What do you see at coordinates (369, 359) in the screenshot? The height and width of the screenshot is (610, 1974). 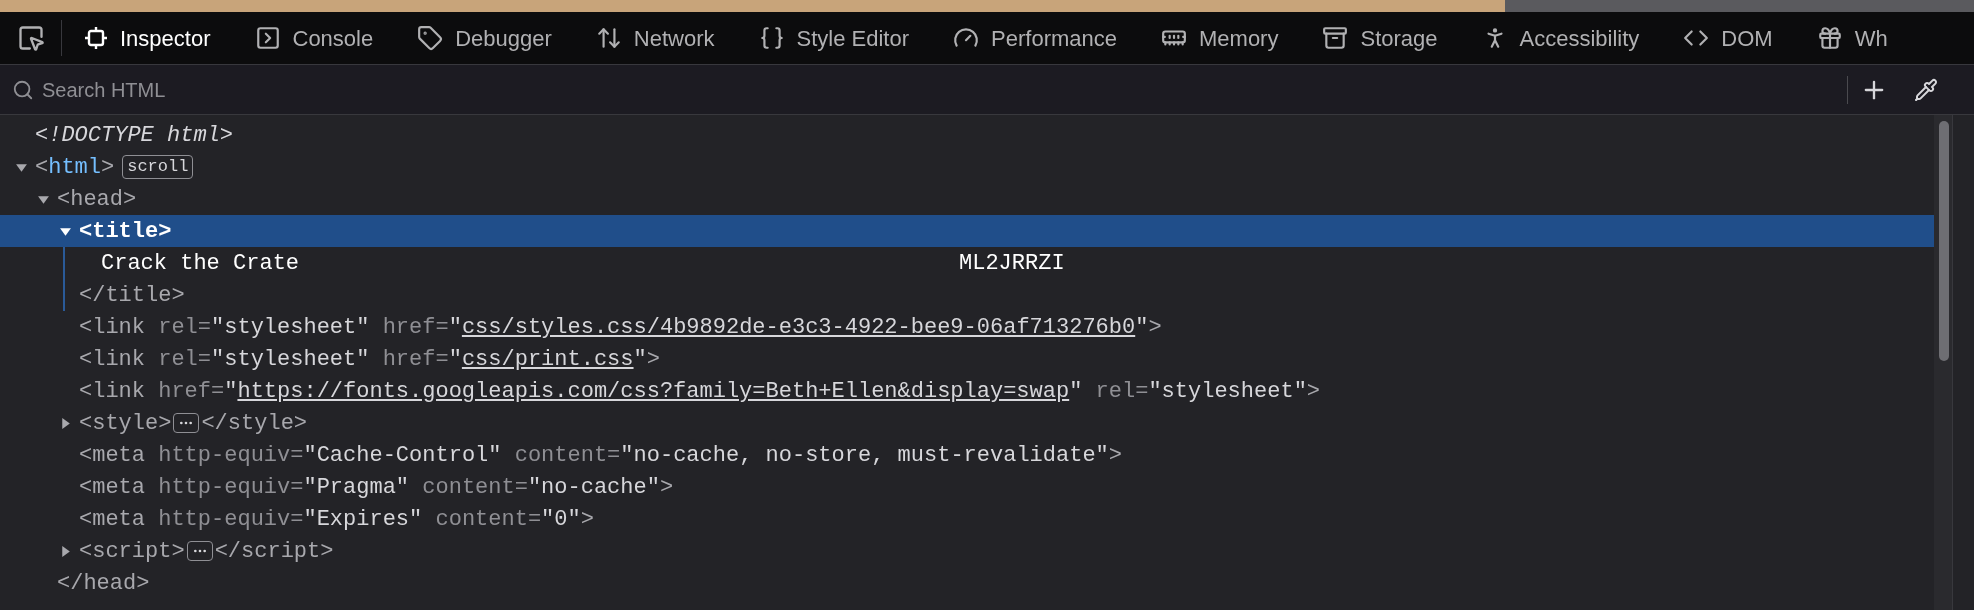 I see `markup-text: <link rel="stylesheet" href="css/print.css">` at bounding box center [369, 359].